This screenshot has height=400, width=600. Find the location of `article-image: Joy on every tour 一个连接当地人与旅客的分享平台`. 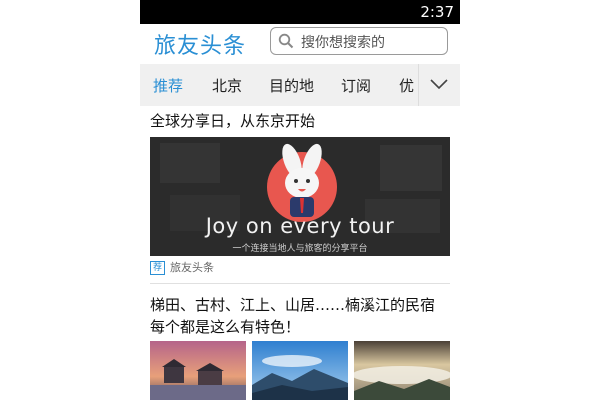

article-image: Joy on every tour 一个连接当地人与旅客的分享平台 is located at coordinates (300, 196).